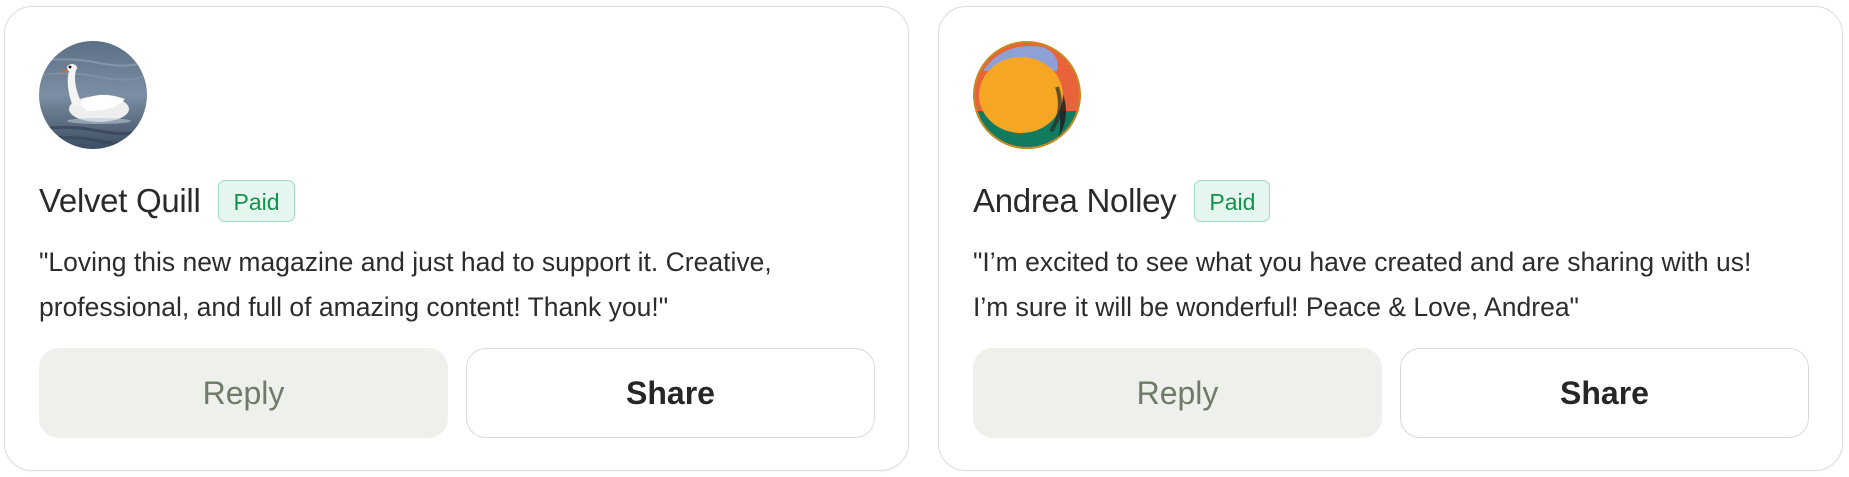 Image resolution: width=1849 pixels, height=477 pixels. What do you see at coordinates (1075, 201) in the screenshot?
I see `author-name: Andrea Nolley` at bounding box center [1075, 201].